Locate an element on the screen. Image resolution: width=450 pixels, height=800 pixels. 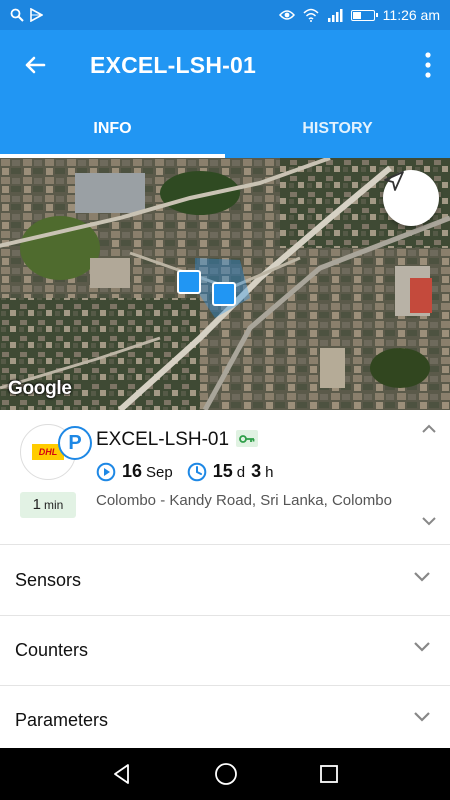
tab-bar: INFO HISTORY is located at coordinates (225, 129).